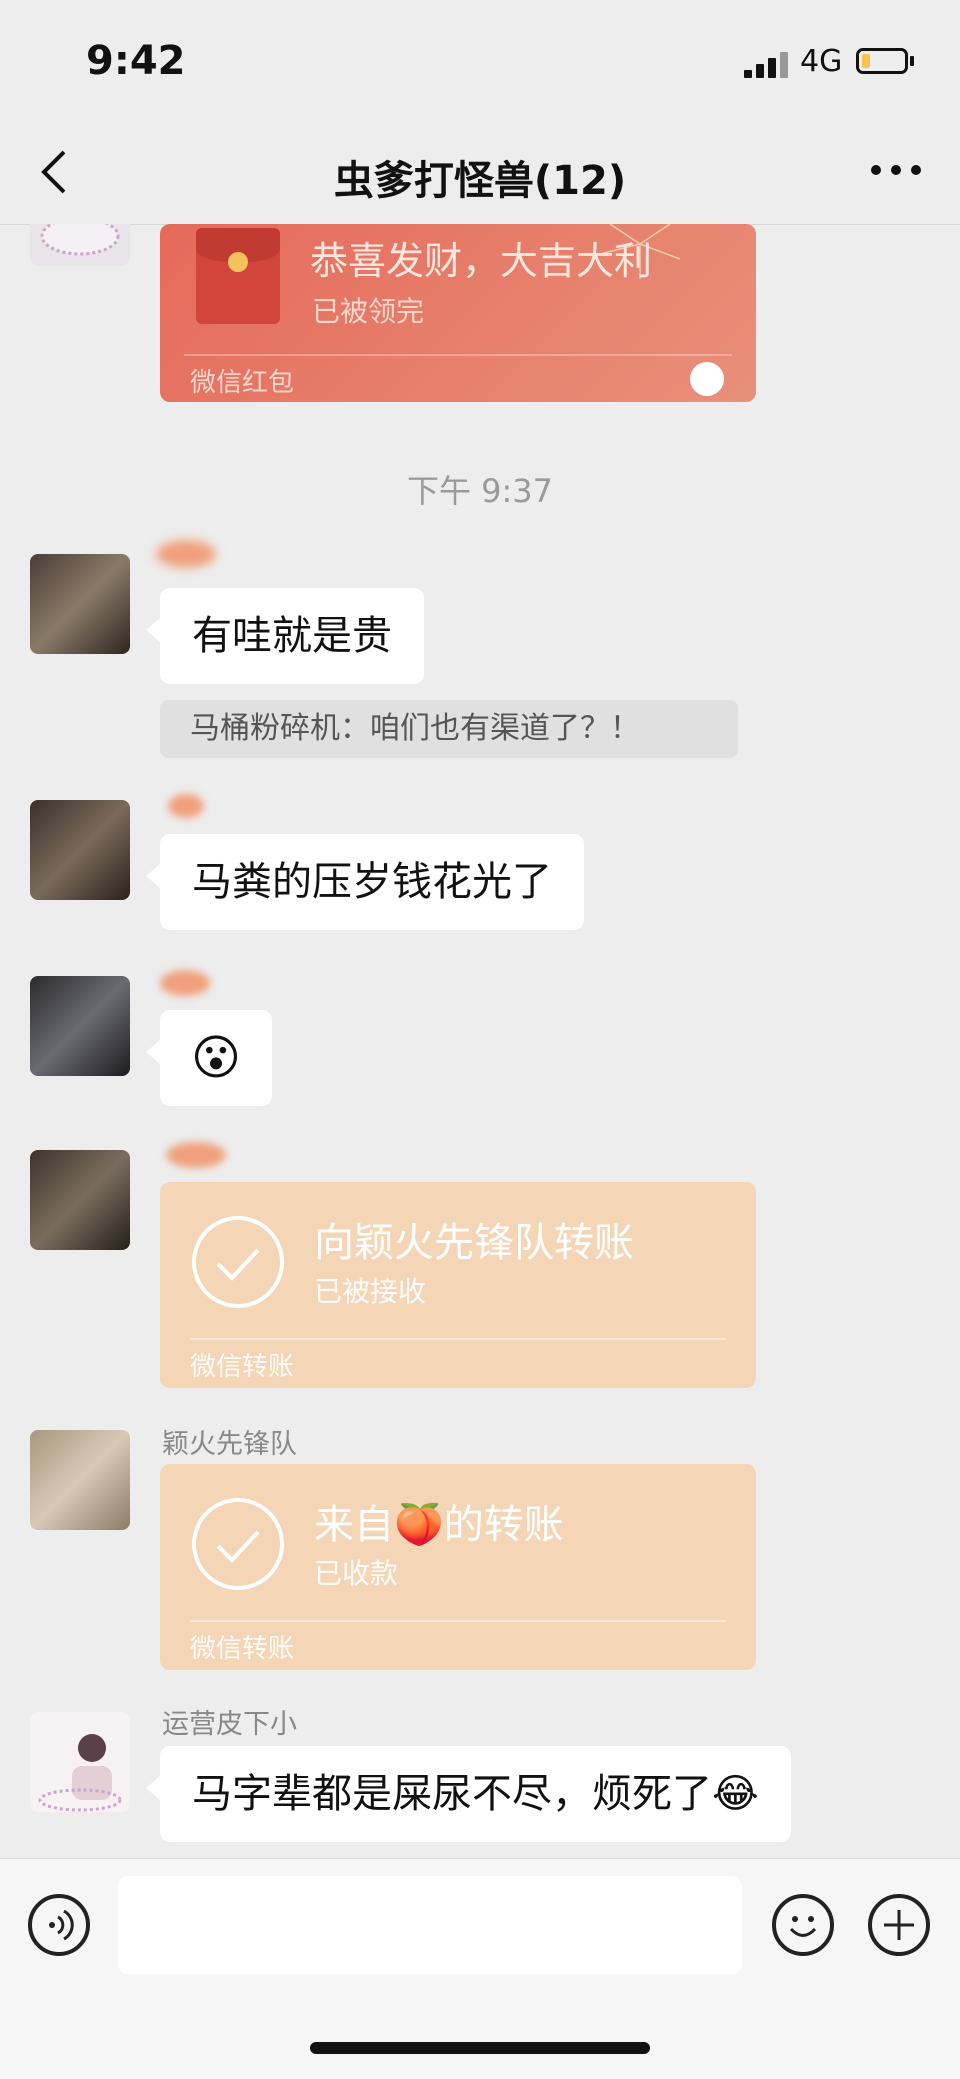 The height and width of the screenshot is (2079, 960). What do you see at coordinates (285, 636) in the screenshot?
I see `message-bubble: 有哇就是贵` at bounding box center [285, 636].